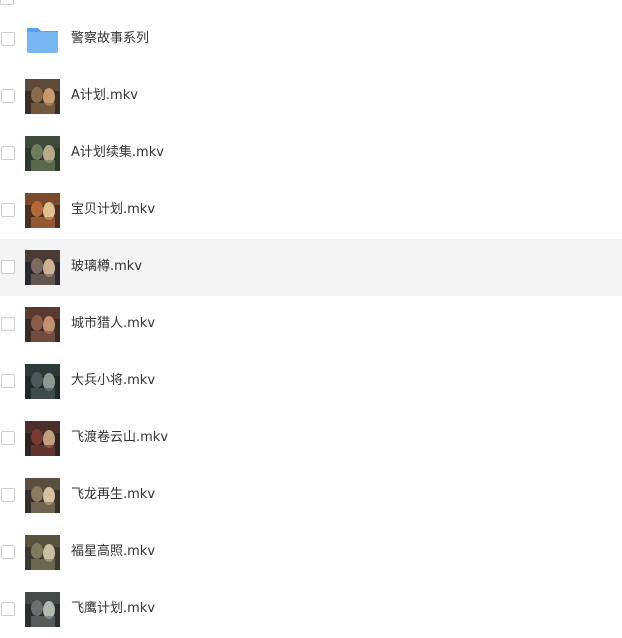  I want to click on file-name: 福星高照.mkv, so click(113, 552).